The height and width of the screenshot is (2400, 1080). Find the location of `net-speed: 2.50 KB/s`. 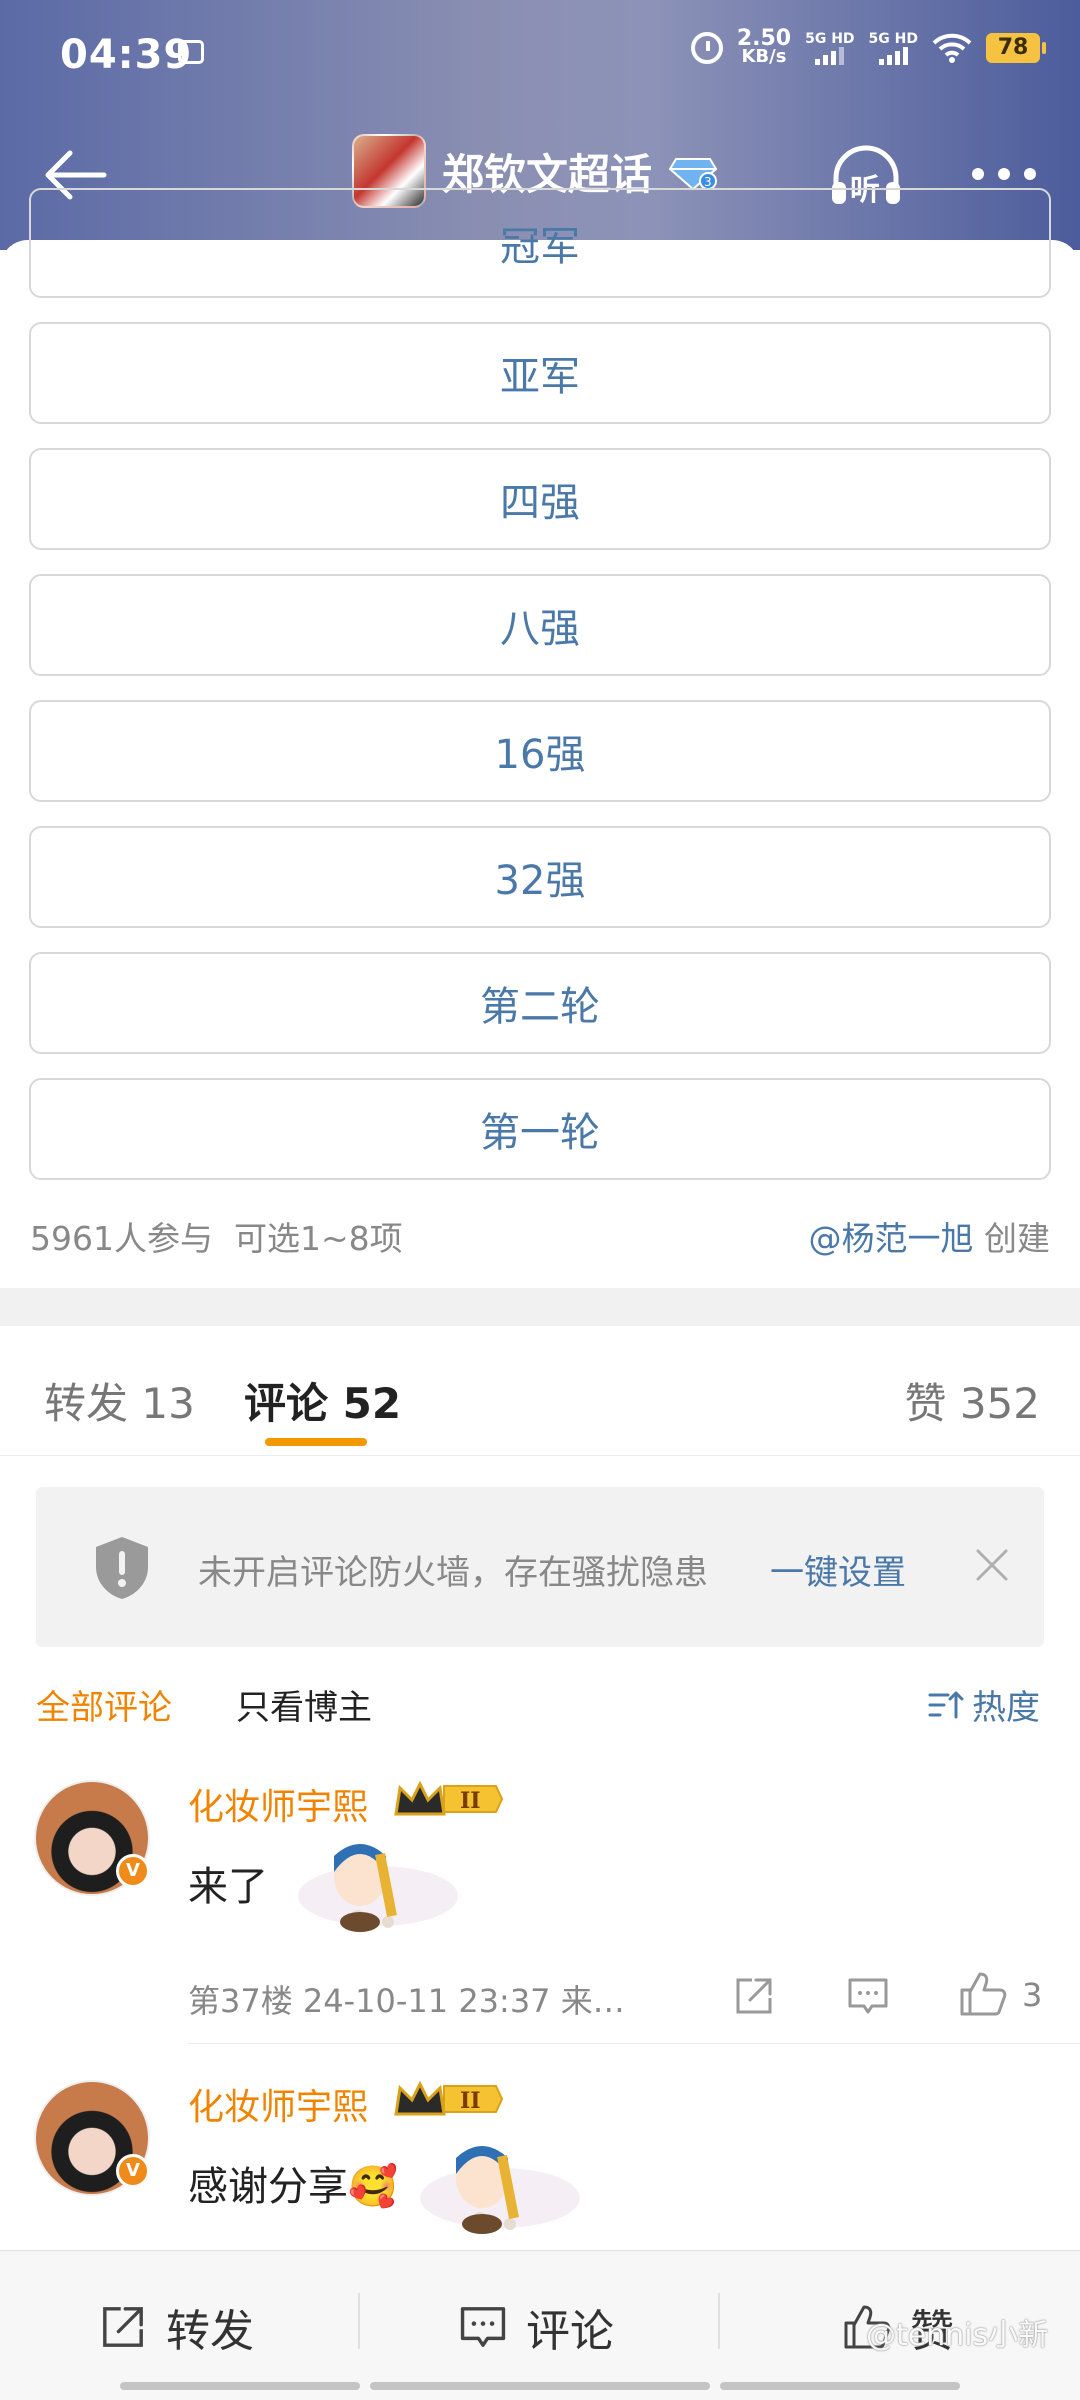

net-speed: 2.50 KB/s is located at coordinates (764, 46).